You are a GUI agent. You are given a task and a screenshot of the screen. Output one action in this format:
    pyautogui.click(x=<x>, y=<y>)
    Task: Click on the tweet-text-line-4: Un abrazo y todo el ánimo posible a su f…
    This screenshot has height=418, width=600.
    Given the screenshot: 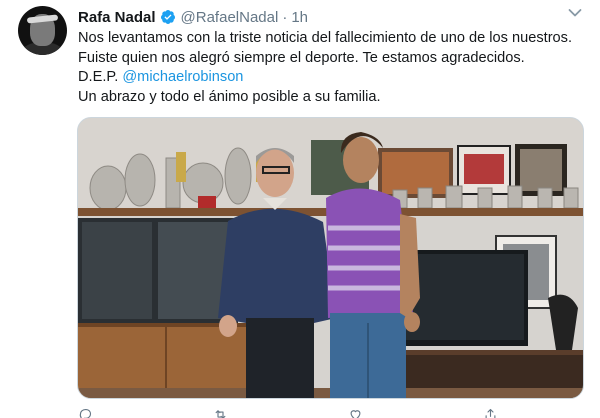 What is the action you would take?
    pyautogui.click(x=229, y=96)
    